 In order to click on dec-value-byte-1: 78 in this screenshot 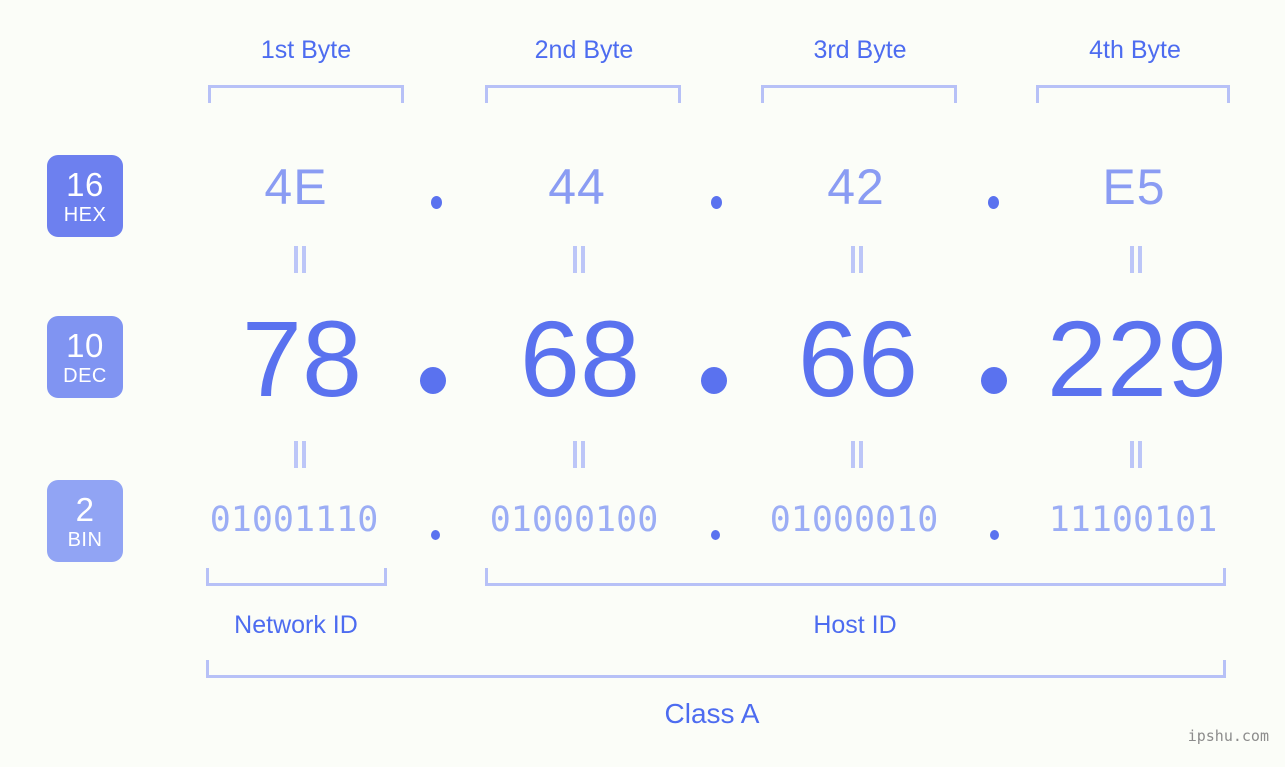, I will do `click(302, 358)`.